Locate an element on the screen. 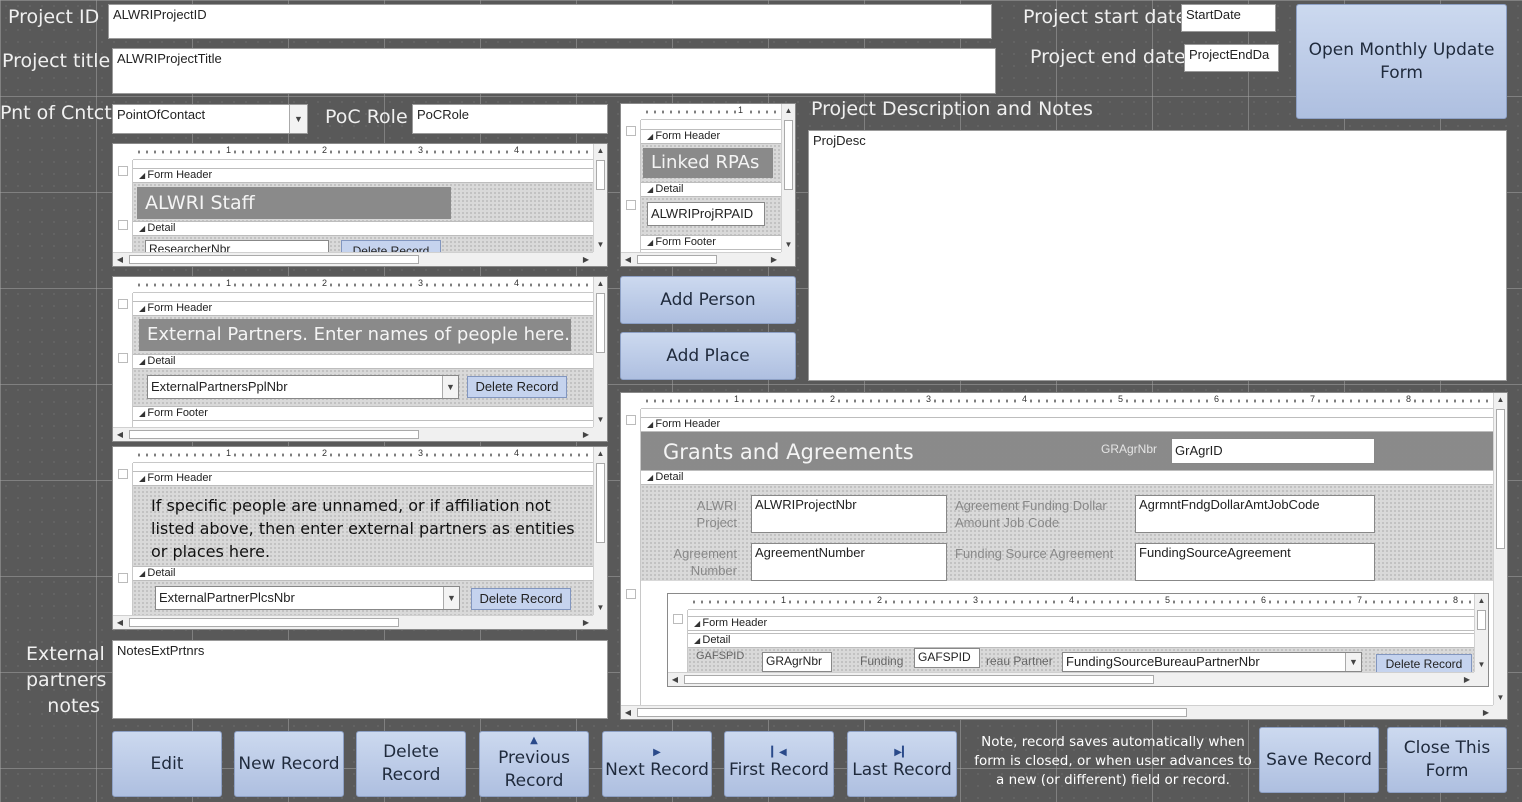  alwri-project-nbr-field: ALWRIProjectNbr is located at coordinates (849, 514).